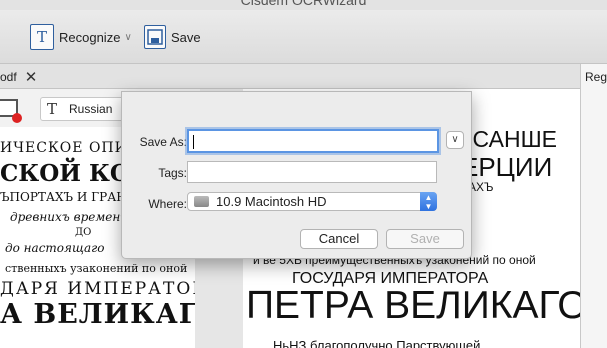  I want to click on doc-line: ЕРЦИИ, so click(507, 167).